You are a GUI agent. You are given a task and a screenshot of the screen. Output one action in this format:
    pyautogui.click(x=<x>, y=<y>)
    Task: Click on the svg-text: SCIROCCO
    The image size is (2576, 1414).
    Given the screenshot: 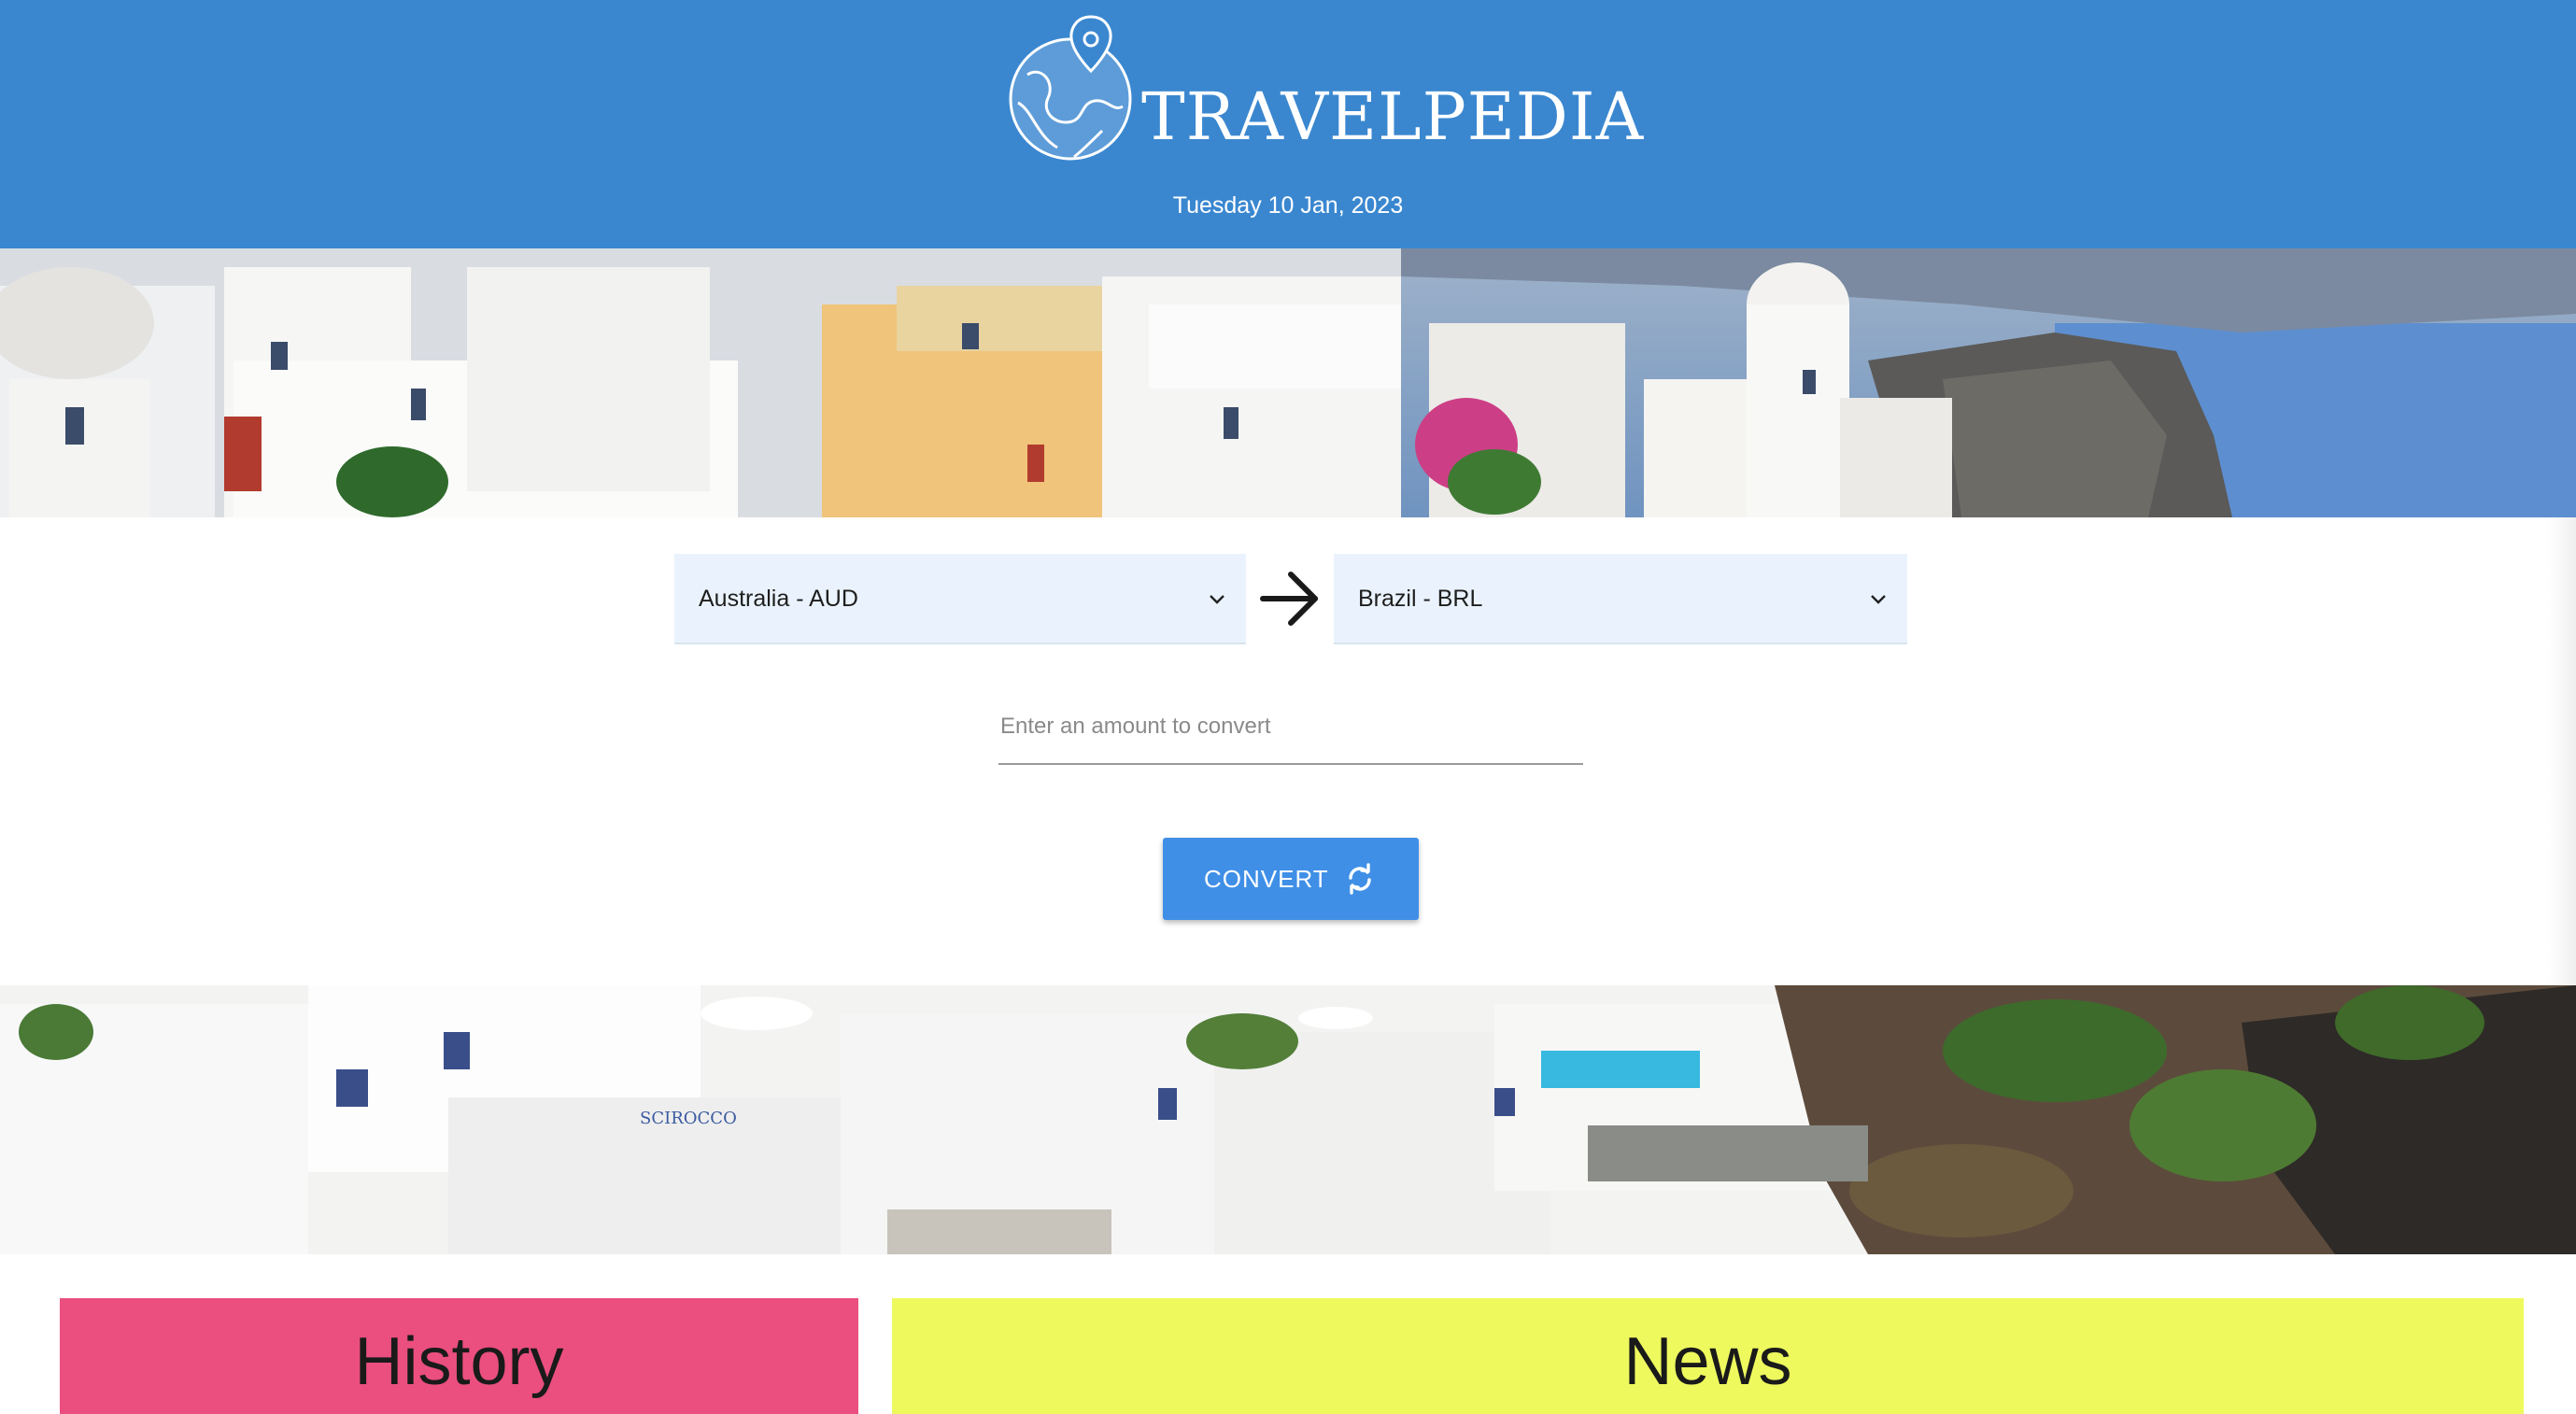 What is the action you would take?
    pyautogui.click(x=688, y=1118)
    